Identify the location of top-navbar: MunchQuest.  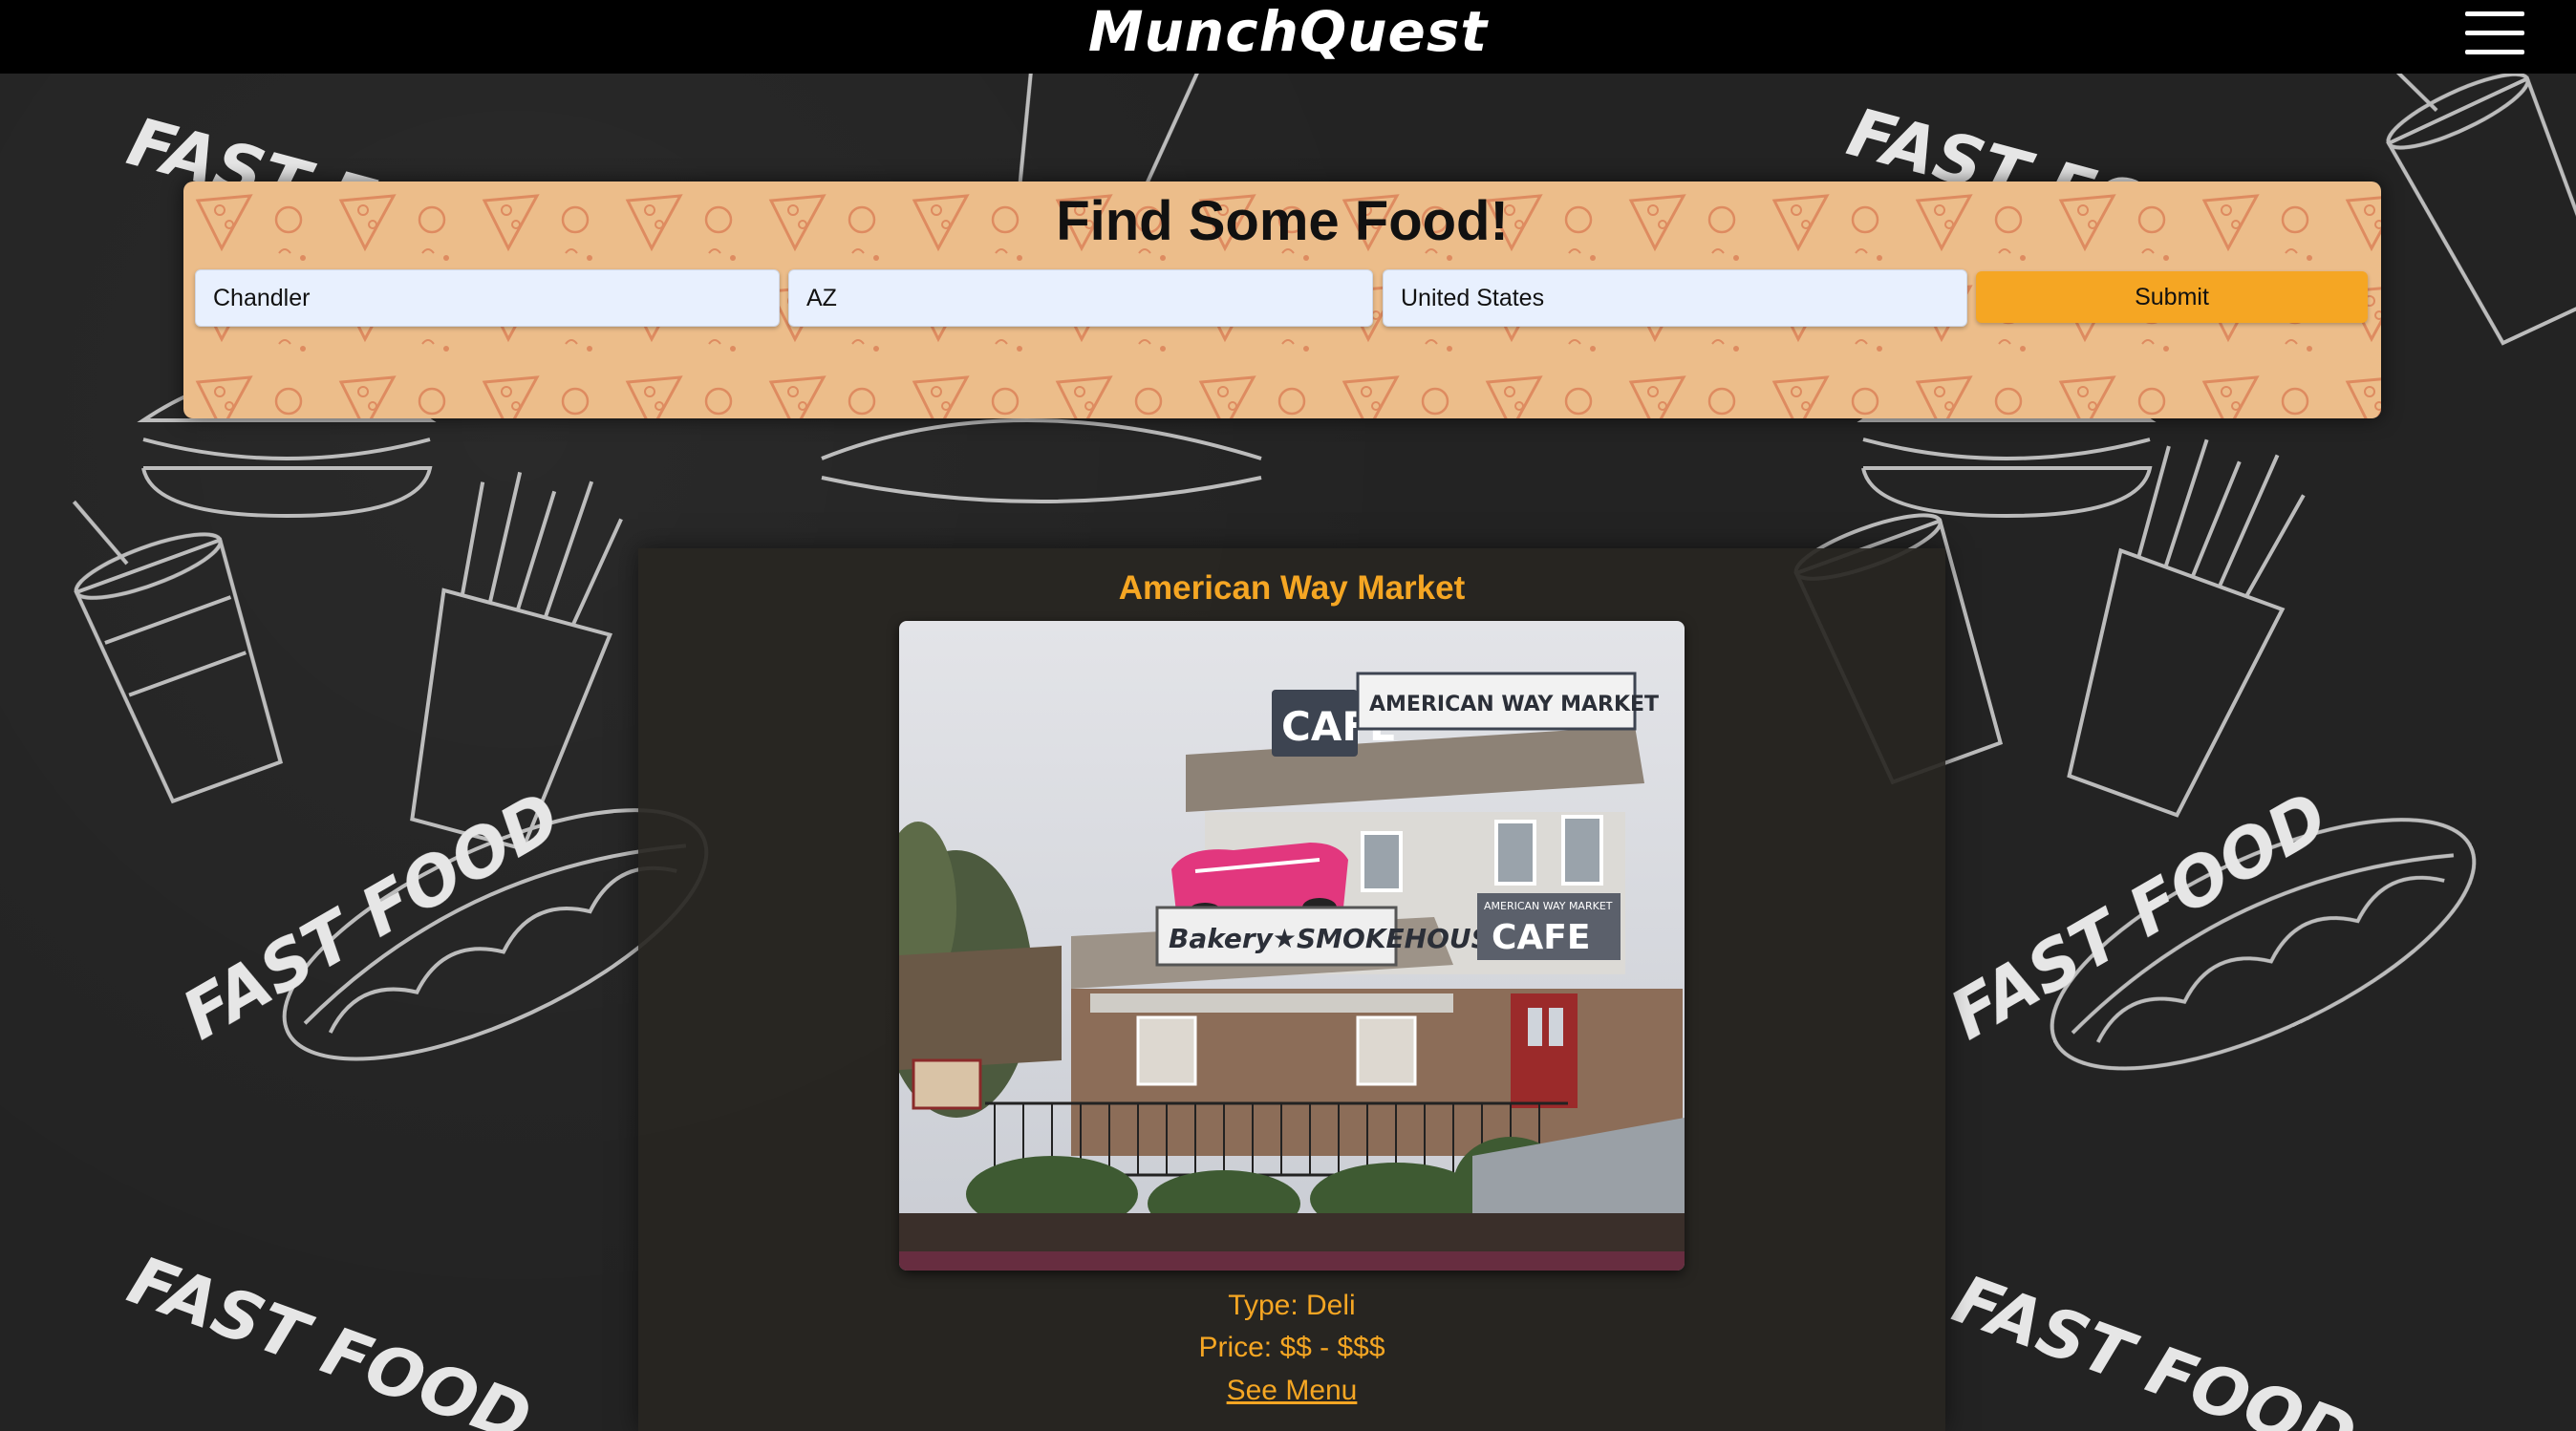
(1288, 37).